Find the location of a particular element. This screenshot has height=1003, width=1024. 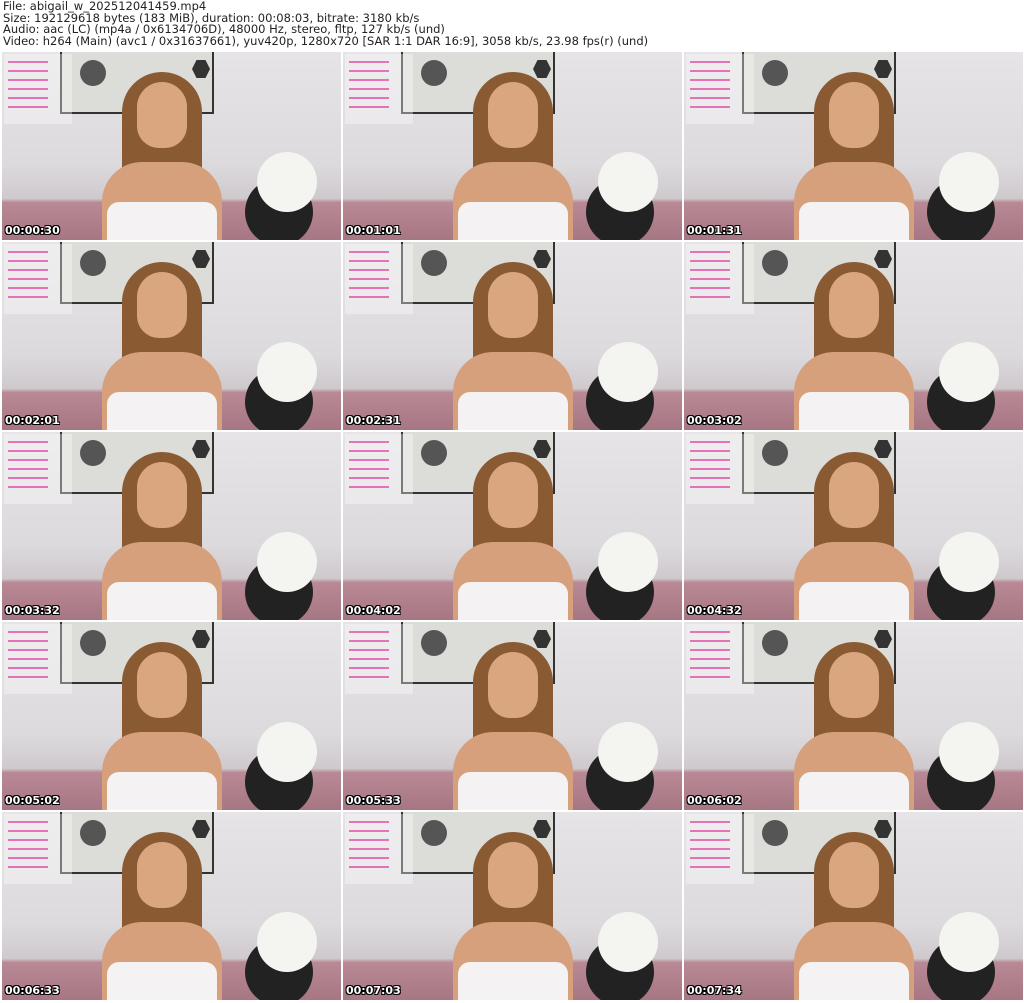

video-thumbnail: 00:03:32 is located at coordinates (171, 526).